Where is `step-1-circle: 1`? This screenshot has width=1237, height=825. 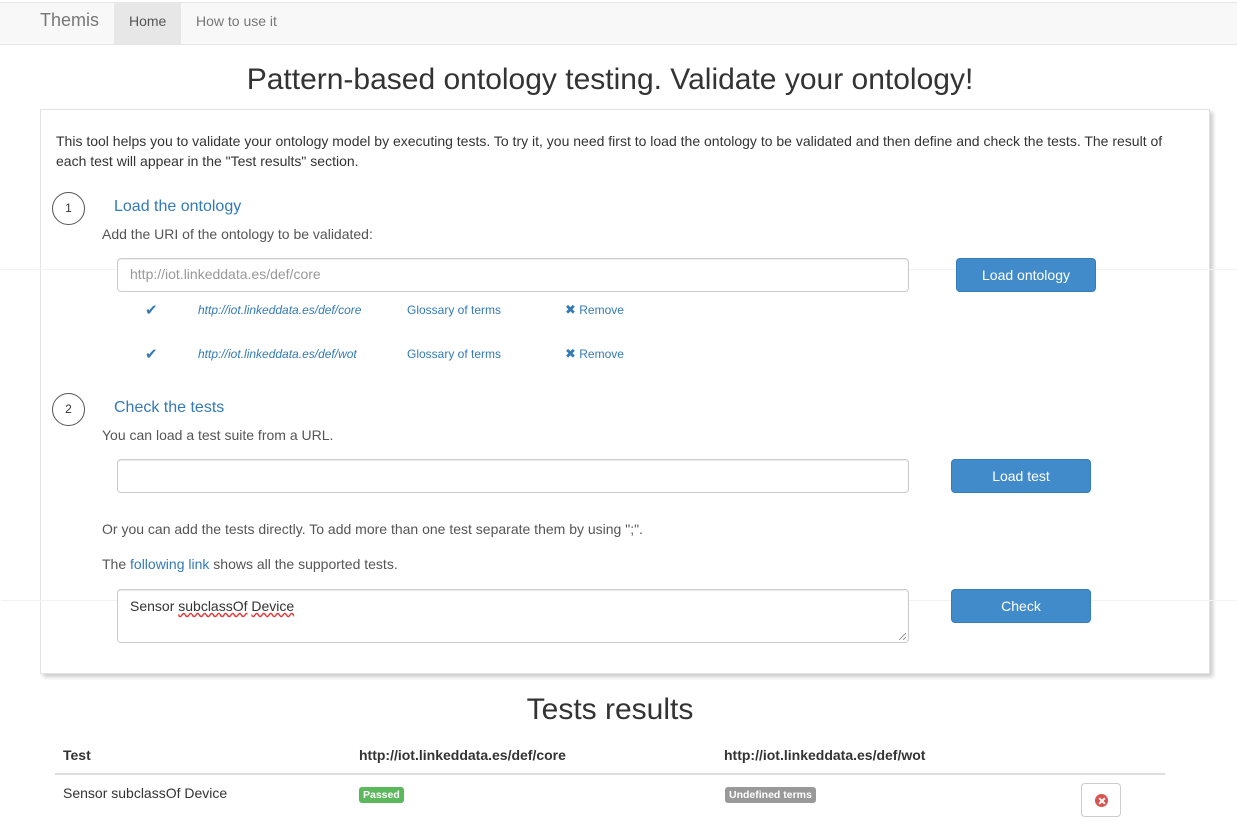
step-1-circle: 1 is located at coordinates (68, 208).